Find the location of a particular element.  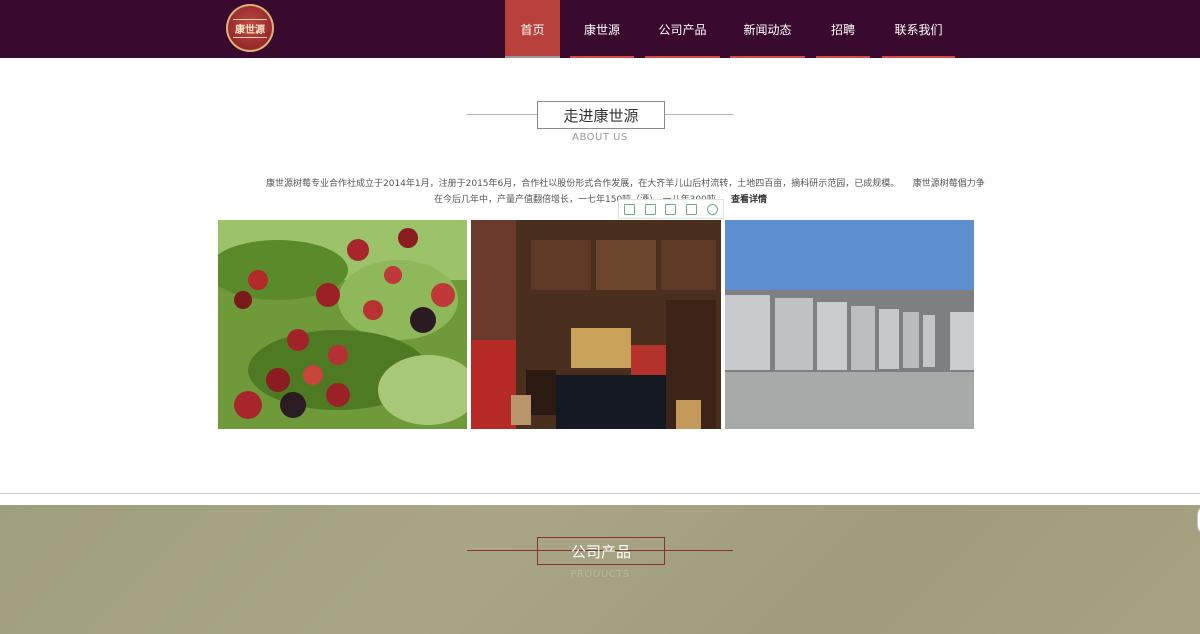

about-title: 走进康世源 is located at coordinates (601, 115).